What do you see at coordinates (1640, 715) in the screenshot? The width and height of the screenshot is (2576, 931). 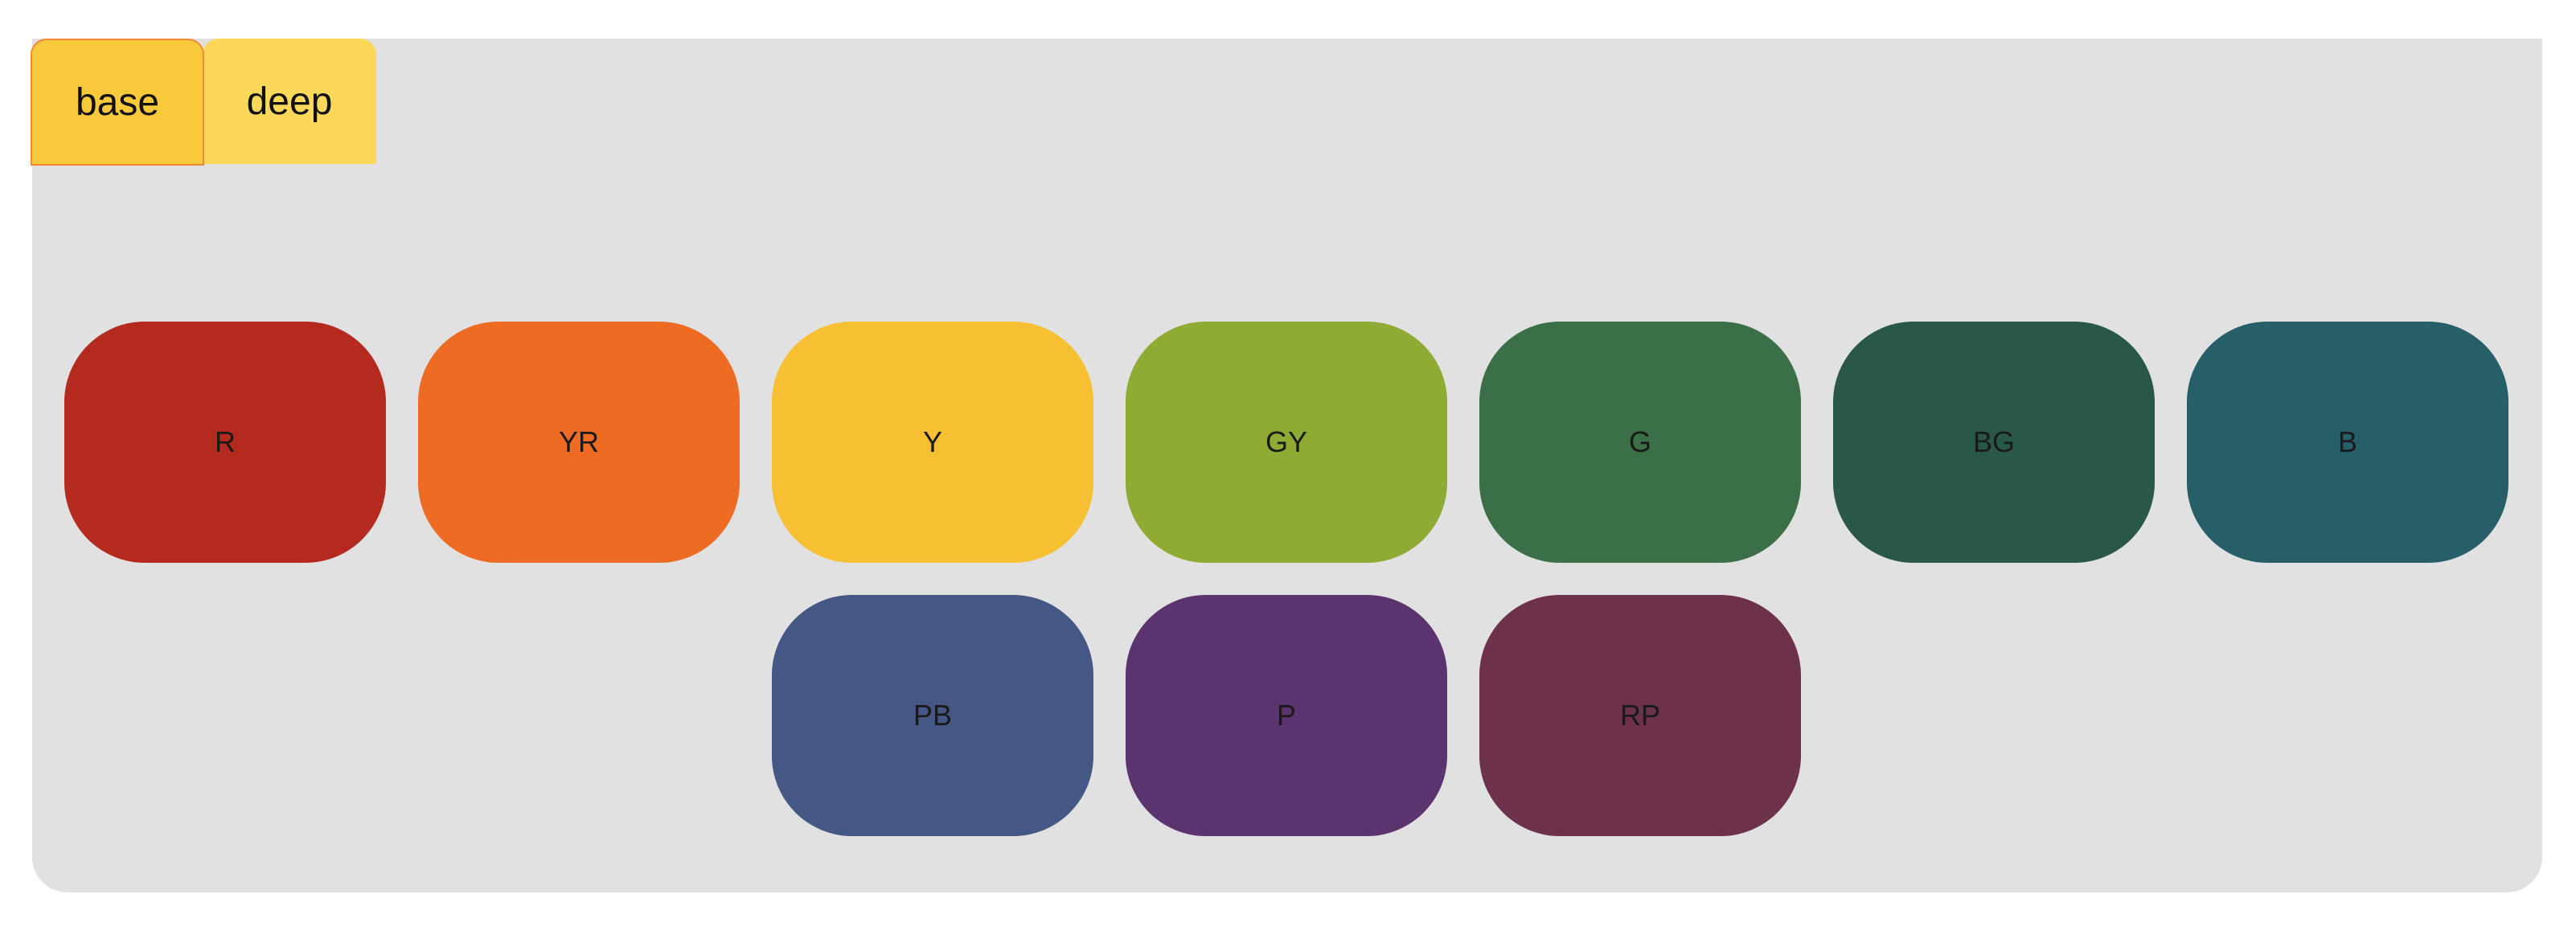 I see `swatch-rp: RP` at bounding box center [1640, 715].